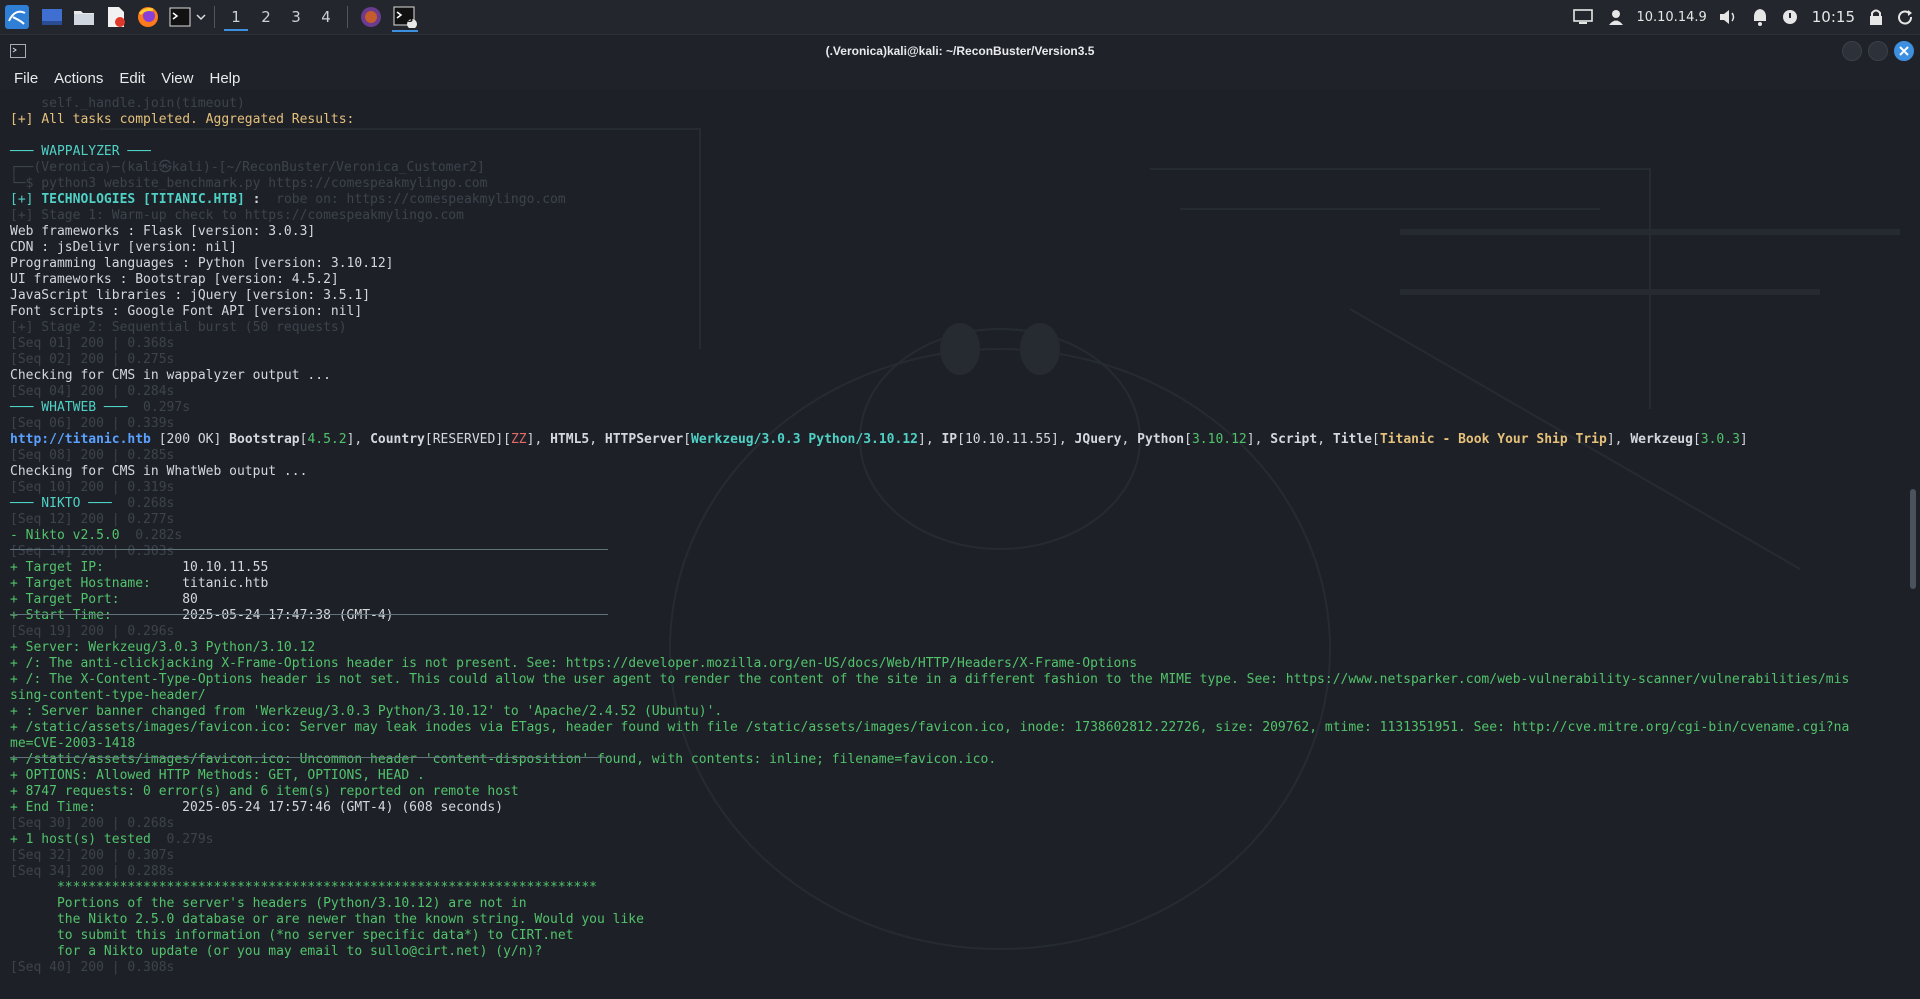  Describe the element at coordinates (296, 17) in the screenshot. I see `workspace-3: 3` at that location.